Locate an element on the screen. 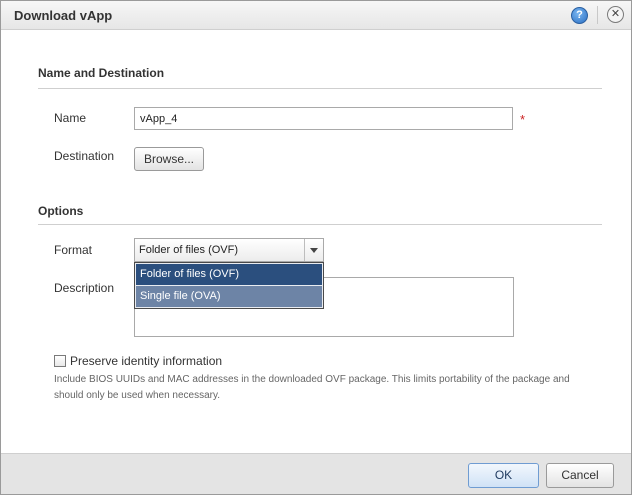  format-option-ova: Single file (OVA) is located at coordinates (229, 296).